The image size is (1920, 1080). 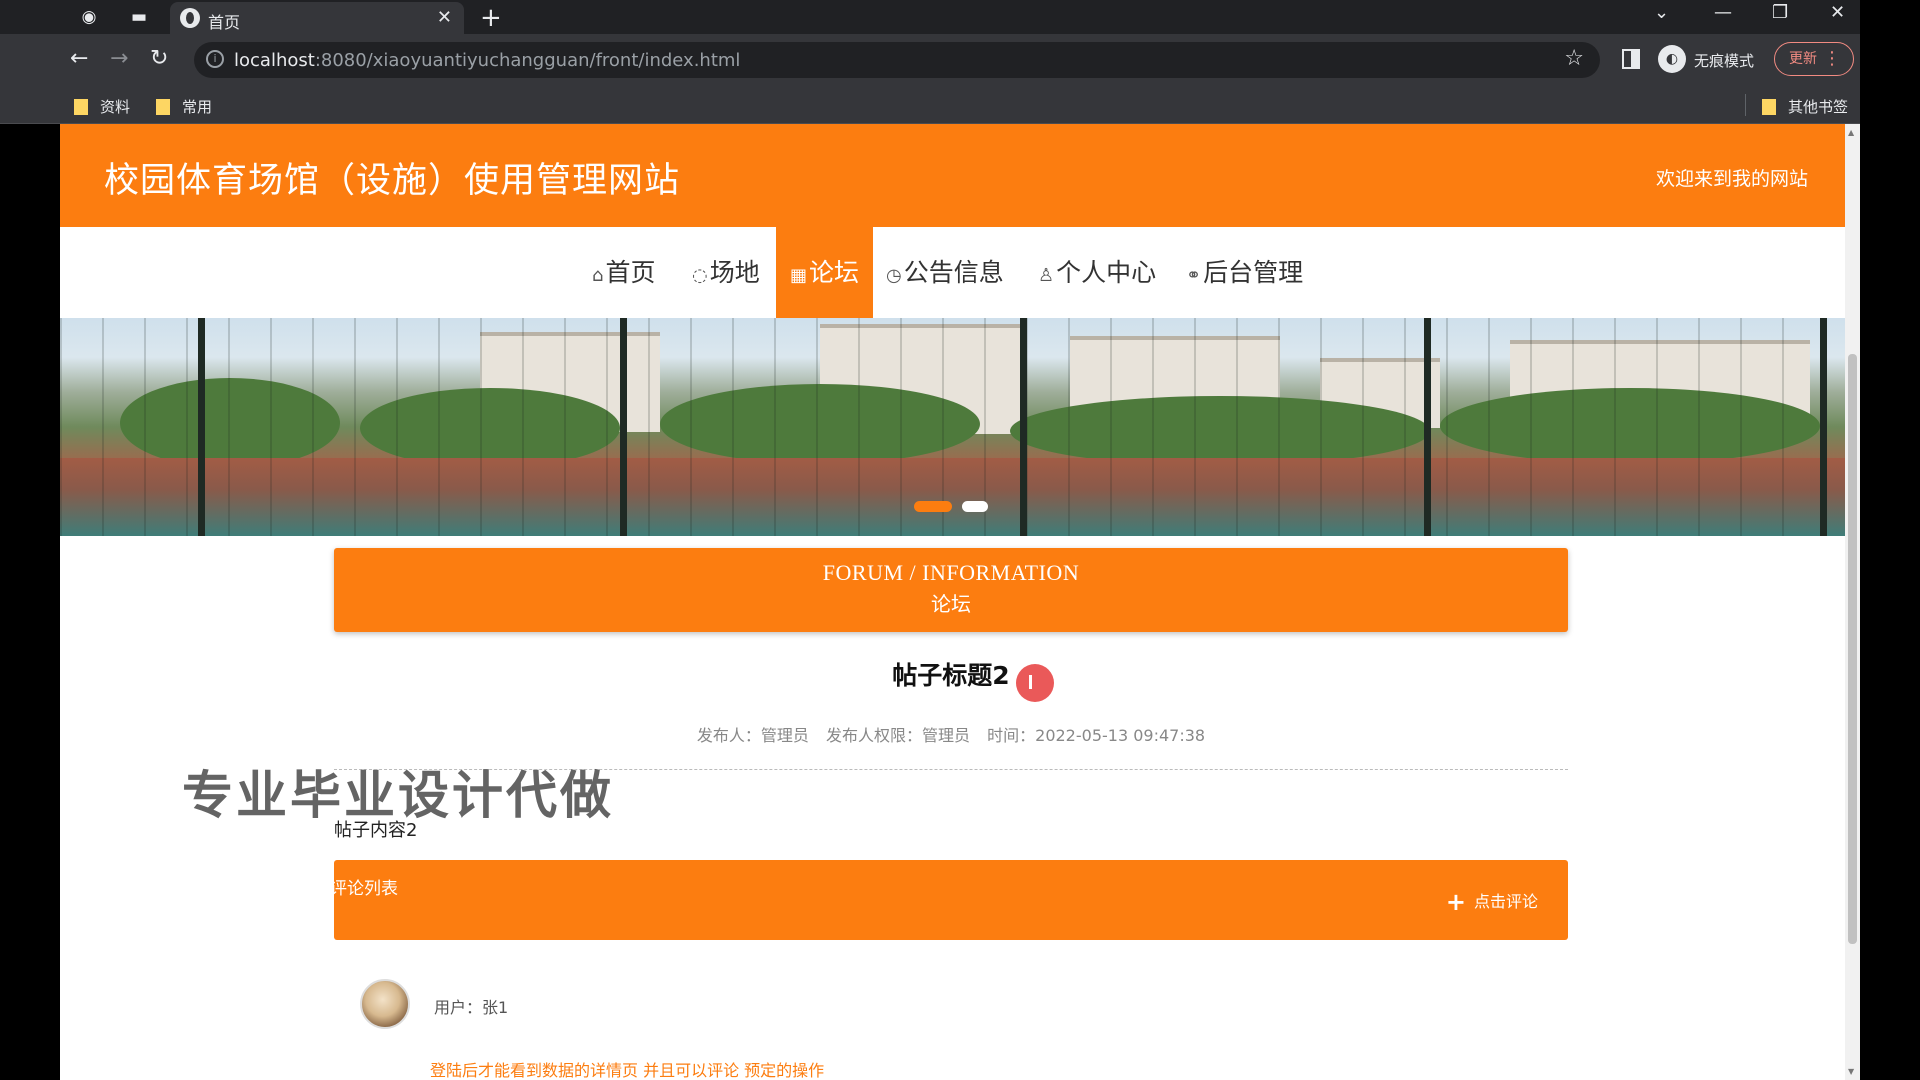 I want to click on close-tab-icon: ✕, so click(x=444, y=17).